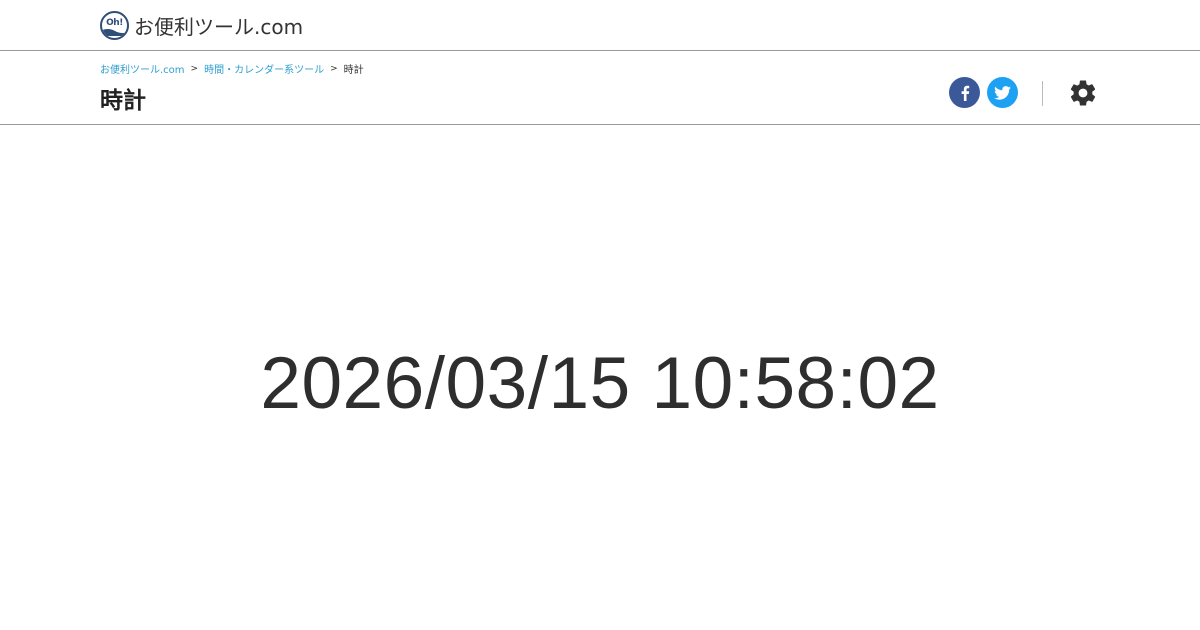 Image resolution: width=1200 pixels, height=630 pixels. I want to click on site-logo-link: Oh! お便利ツール.com, so click(201, 25).